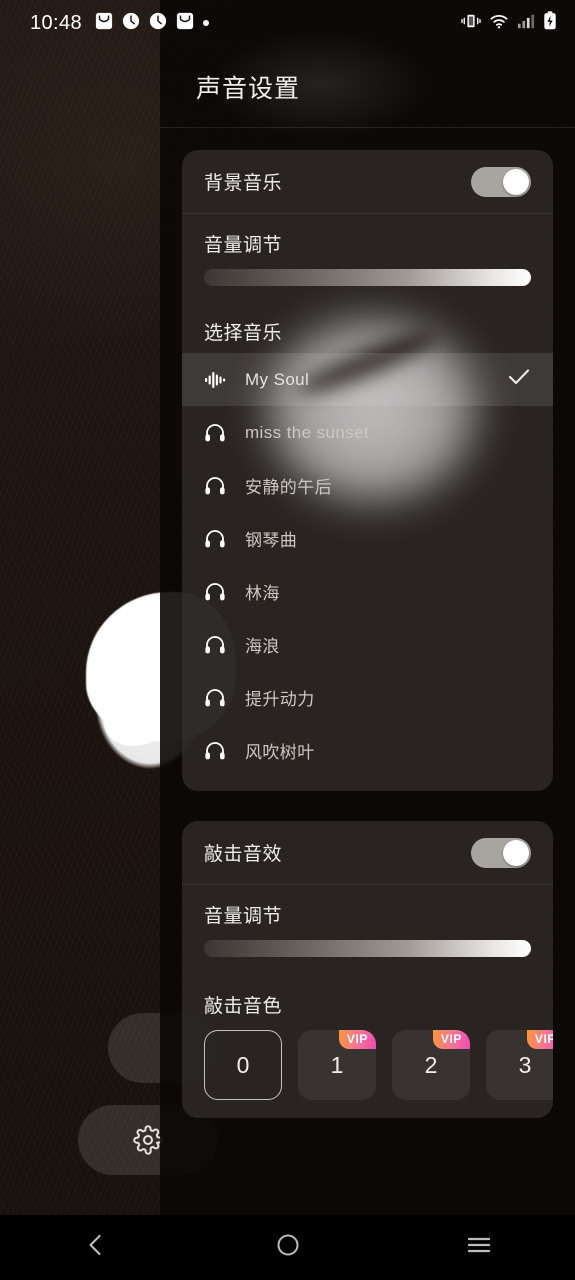 Image resolution: width=575 pixels, height=1280 pixels. What do you see at coordinates (287, 23) in the screenshot?
I see `status-bar: 10:48` at bounding box center [287, 23].